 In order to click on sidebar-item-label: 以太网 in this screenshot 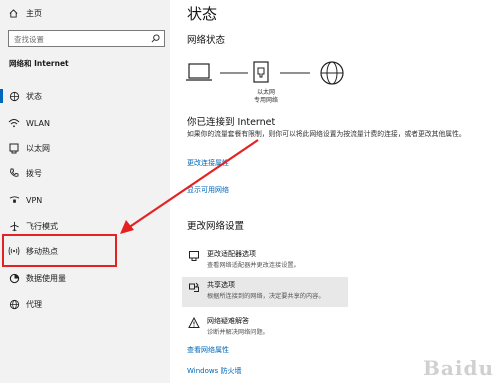, I will do `click(38, 148)`.